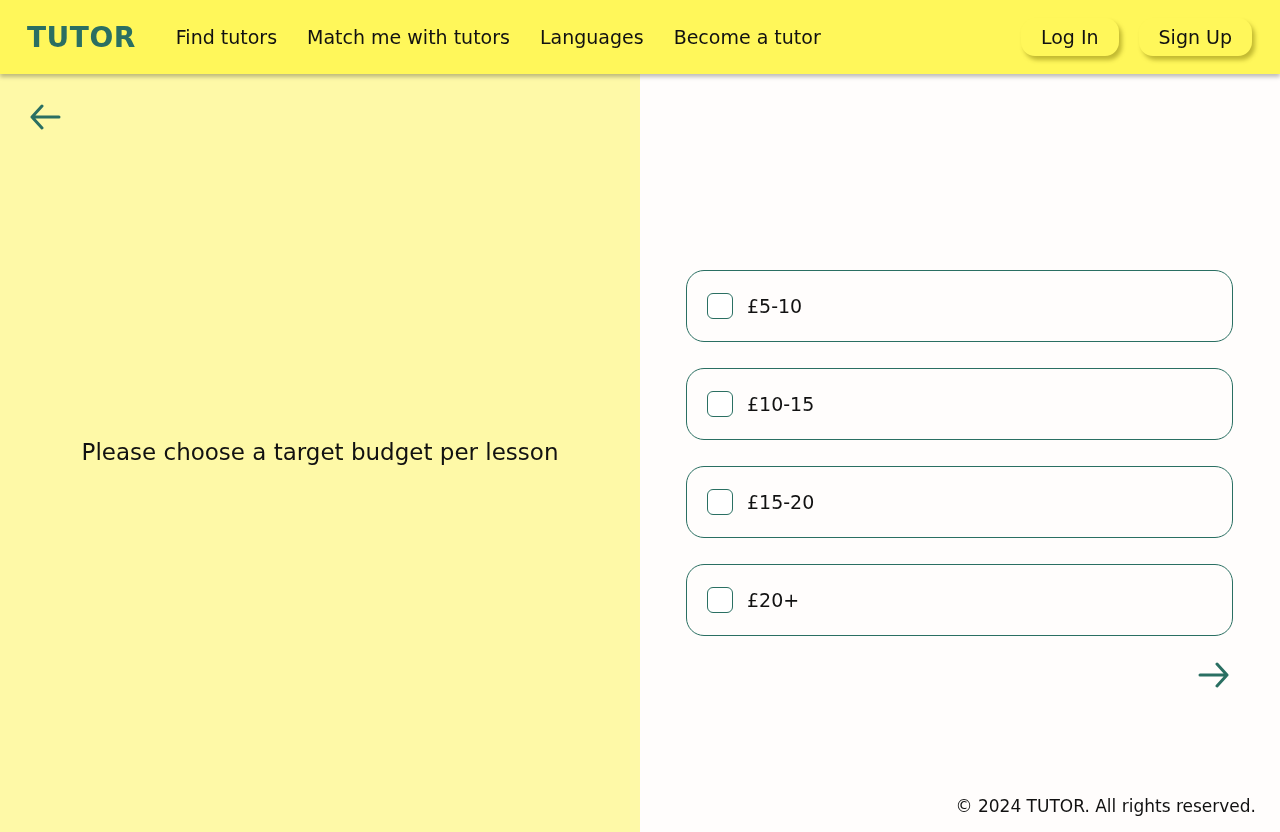 Image resolution: width=1280 pixels, height=832 pixels. What do you see at coordinates (1214, 675) in the screenshot?
I see `next-arrow-icon` at bounding box center [1214, 675].